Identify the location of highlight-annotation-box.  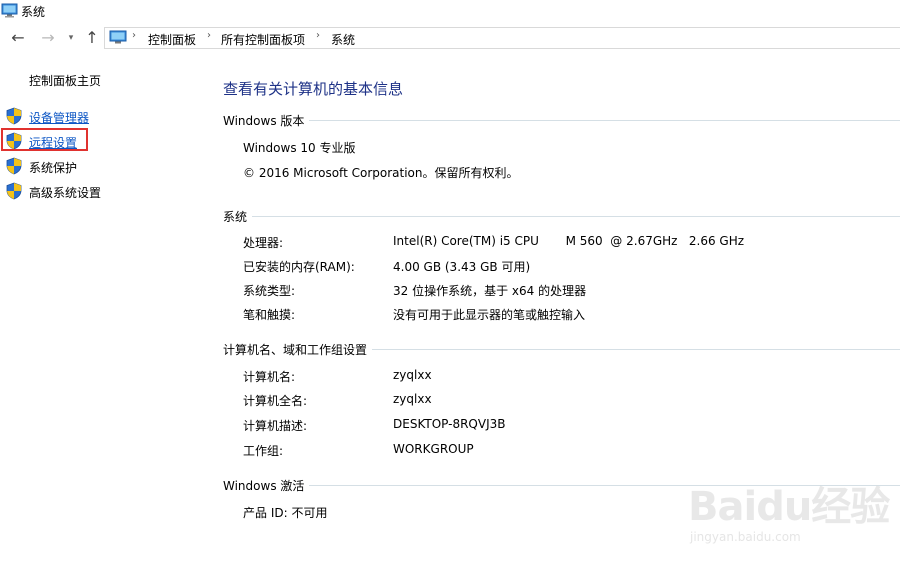
(44, 139).